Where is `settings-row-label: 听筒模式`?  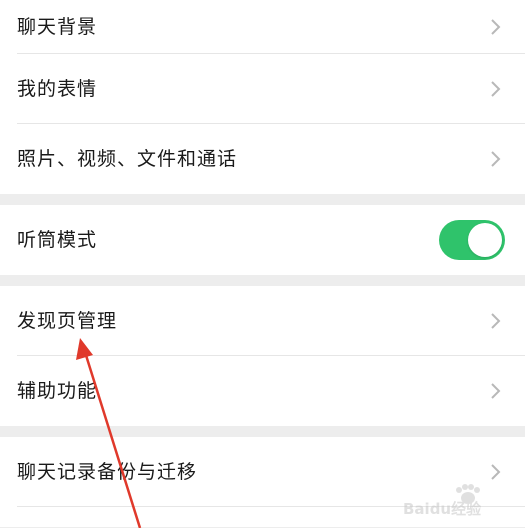 settings-row-label: 听筒模式 is located at coordinates (57, 240).